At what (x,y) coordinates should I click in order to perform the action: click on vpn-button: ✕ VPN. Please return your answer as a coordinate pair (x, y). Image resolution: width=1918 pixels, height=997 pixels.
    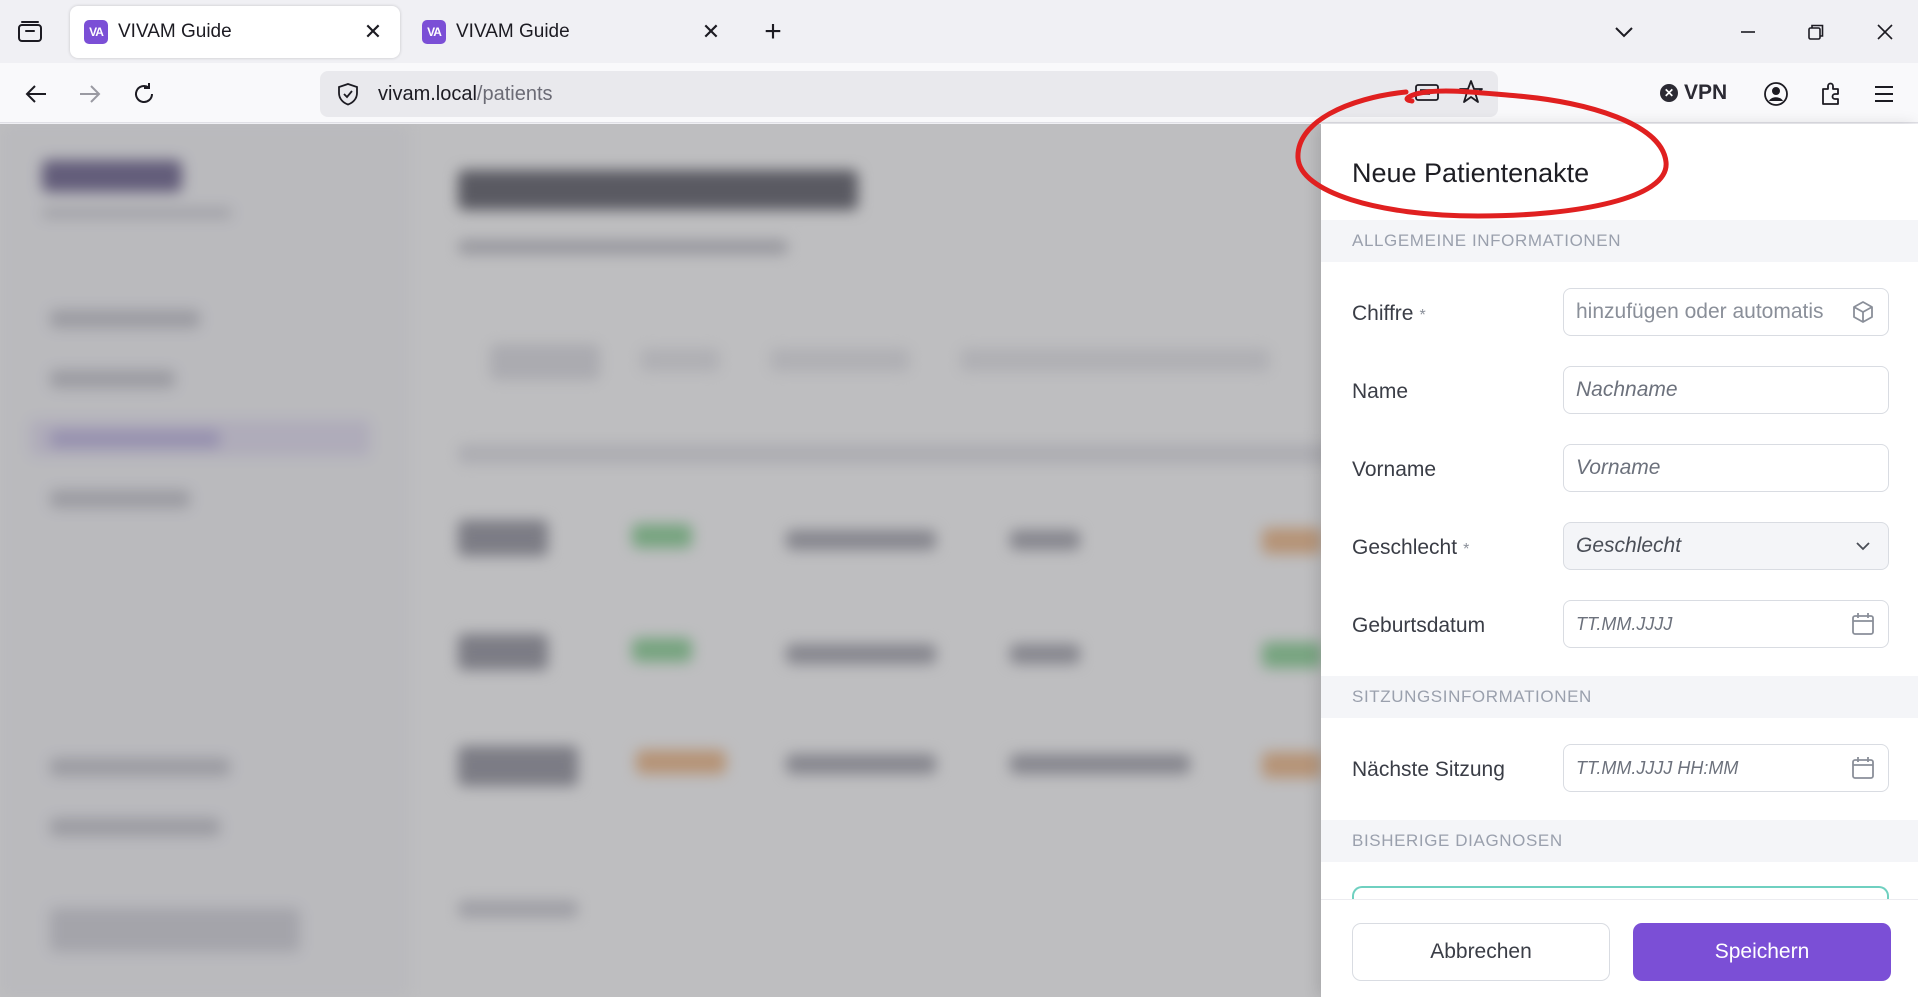
    Looking at the image, I should click on (1693, 93).